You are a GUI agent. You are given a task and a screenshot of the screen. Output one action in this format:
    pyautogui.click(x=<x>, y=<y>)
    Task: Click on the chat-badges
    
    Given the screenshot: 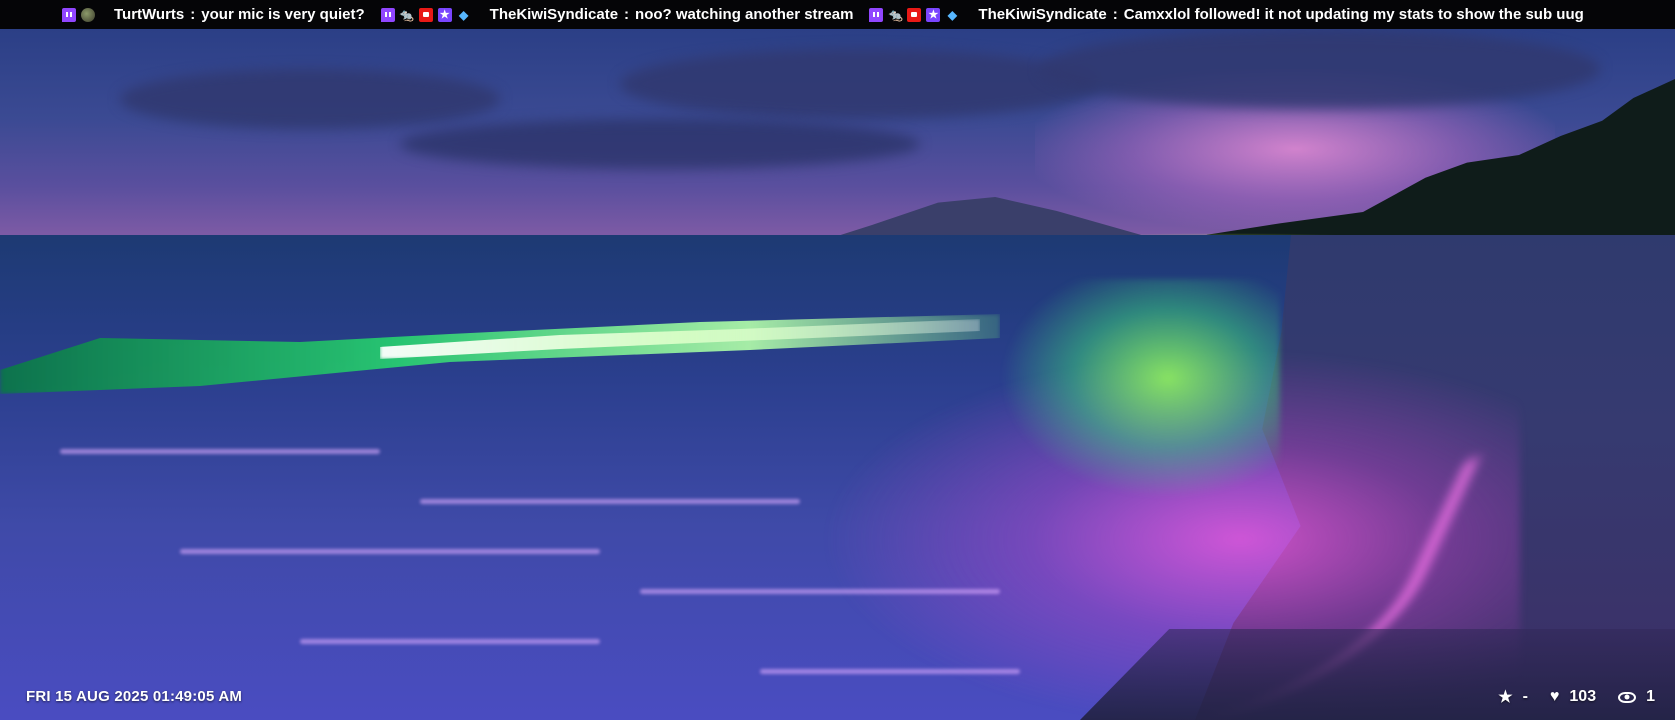 What is the action you would take?
    pyautogui.click(x=81, y=14)
    